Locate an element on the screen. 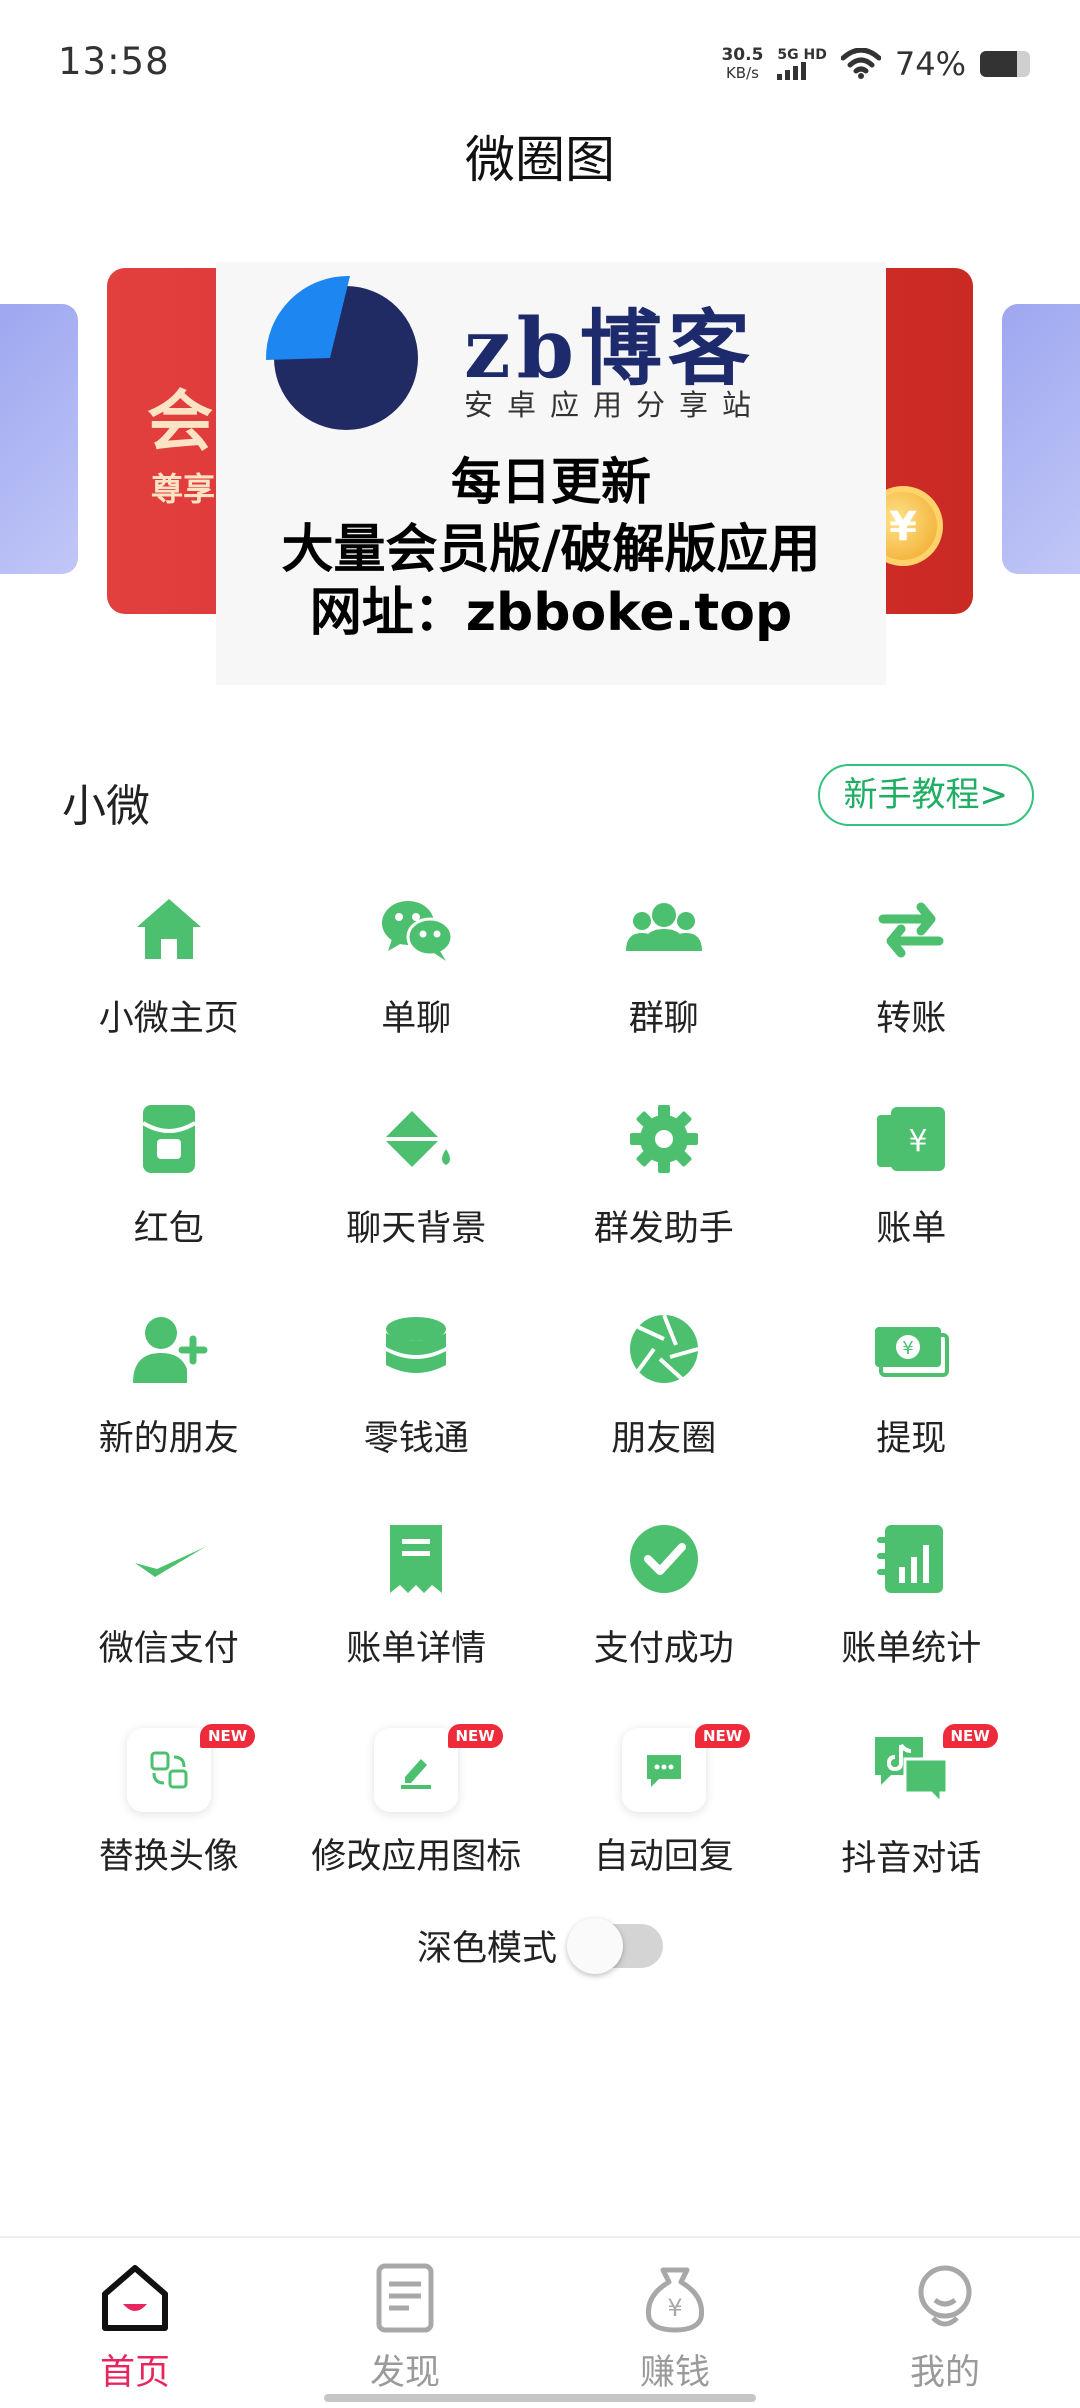 Image resolution: width=1080 pixels, height=2408 pixels. signal-label: 5G HD is located at coordinates (802, 55).